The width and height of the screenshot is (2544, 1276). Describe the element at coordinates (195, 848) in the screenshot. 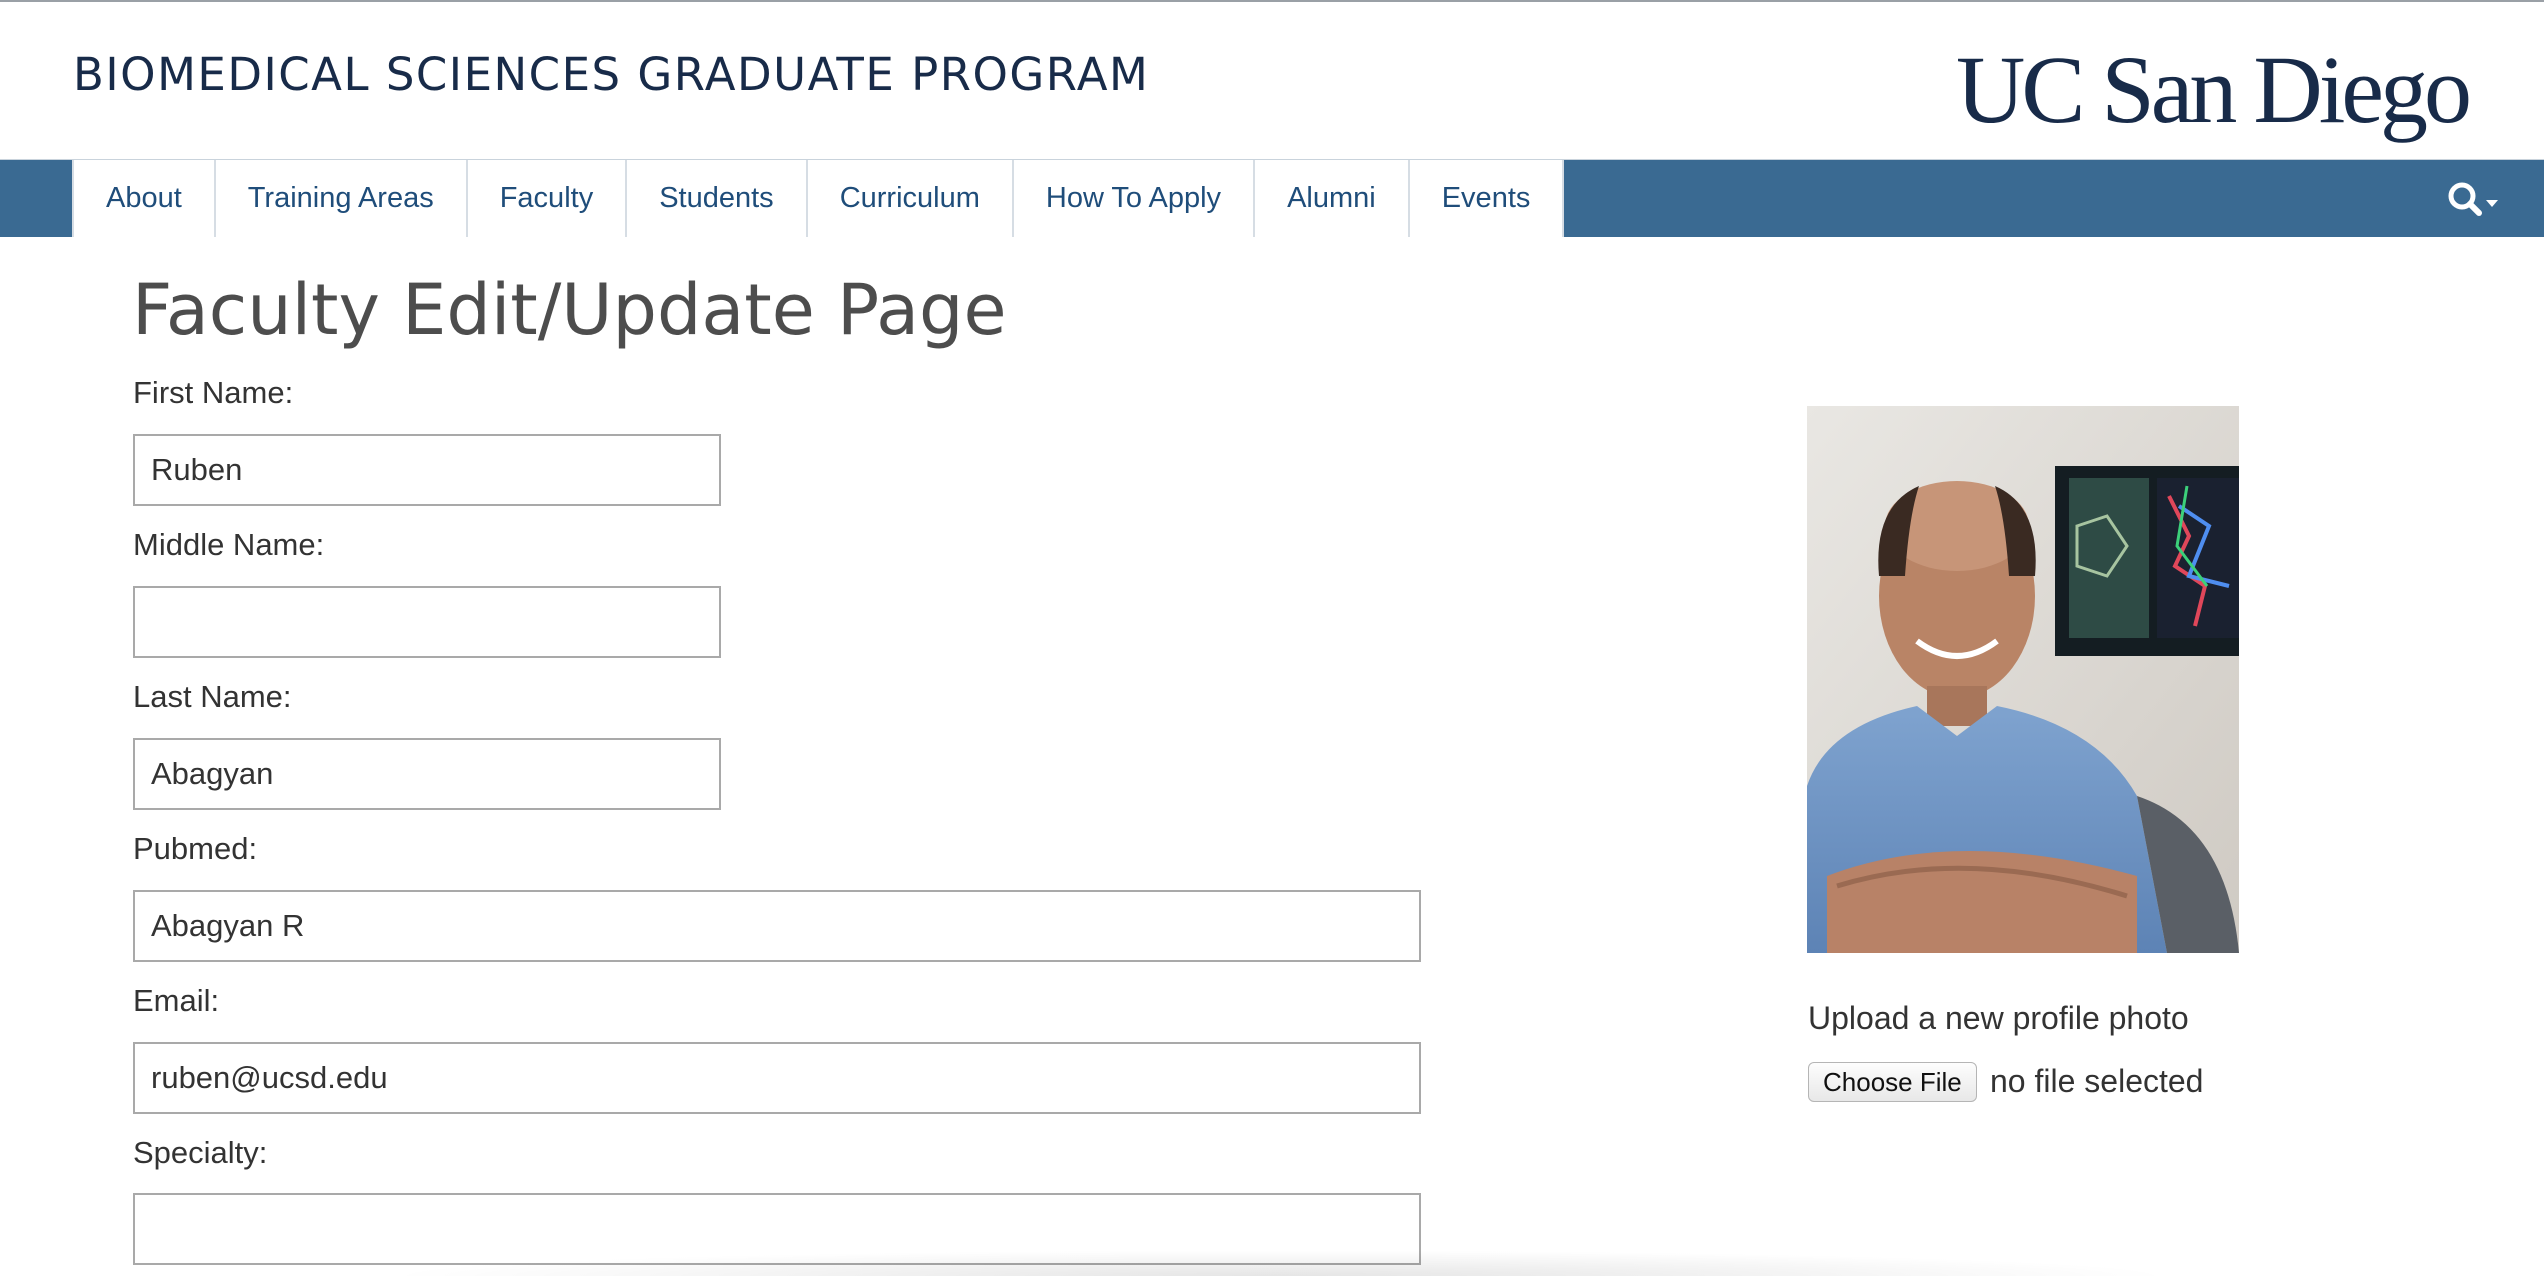

I see `pubmed-label: Pubmed:` at that location.